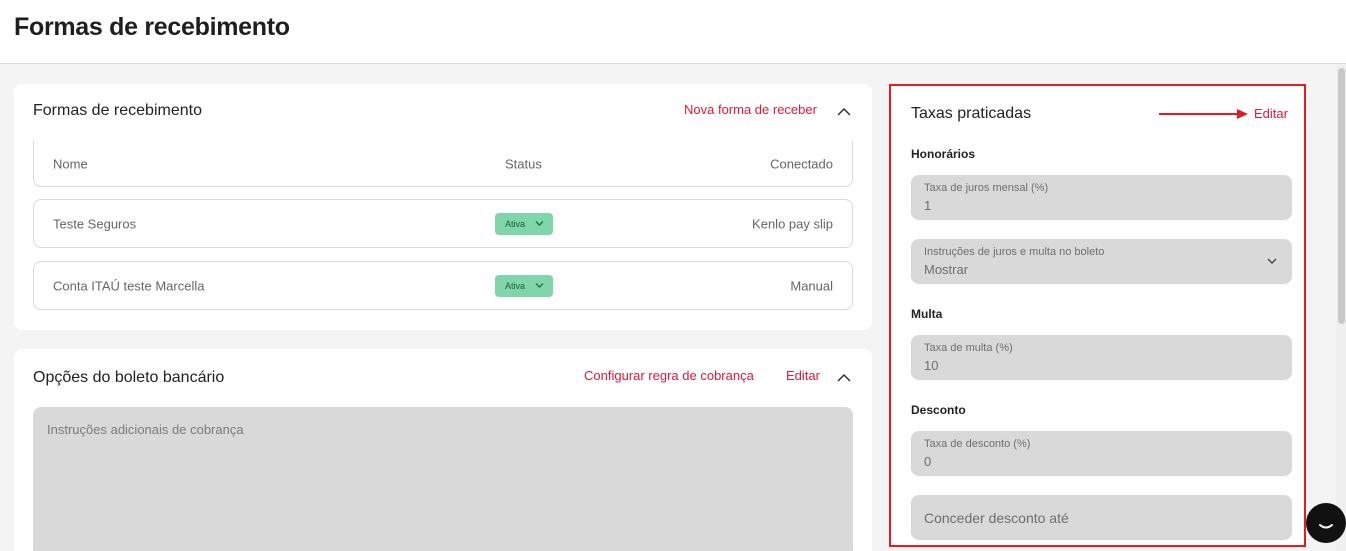 The width and height of the screenshot is (1346, 551). I want to click on field-value: 10, so click(931, 365).